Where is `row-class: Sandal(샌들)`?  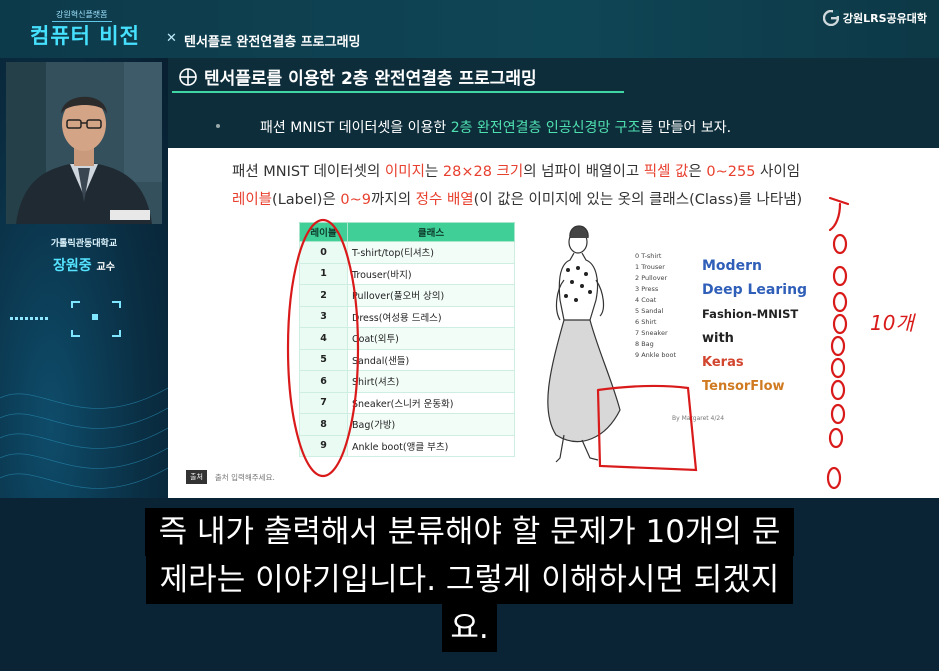
row-class: Sandal(샌들) is located at coordinates (431, 359).